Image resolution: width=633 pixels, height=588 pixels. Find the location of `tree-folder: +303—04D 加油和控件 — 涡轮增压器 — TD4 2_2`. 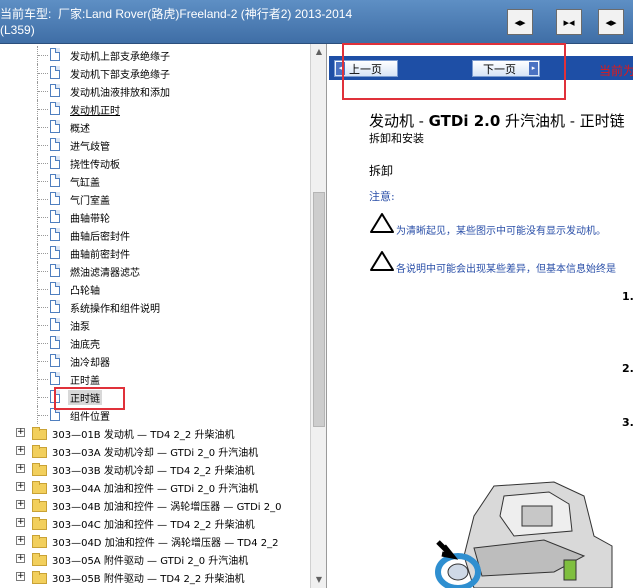

tree-folder: +303—04D 加油和控件 — 涡轮增压器 — TD4 2_2 is located at coordinates (155, 541).